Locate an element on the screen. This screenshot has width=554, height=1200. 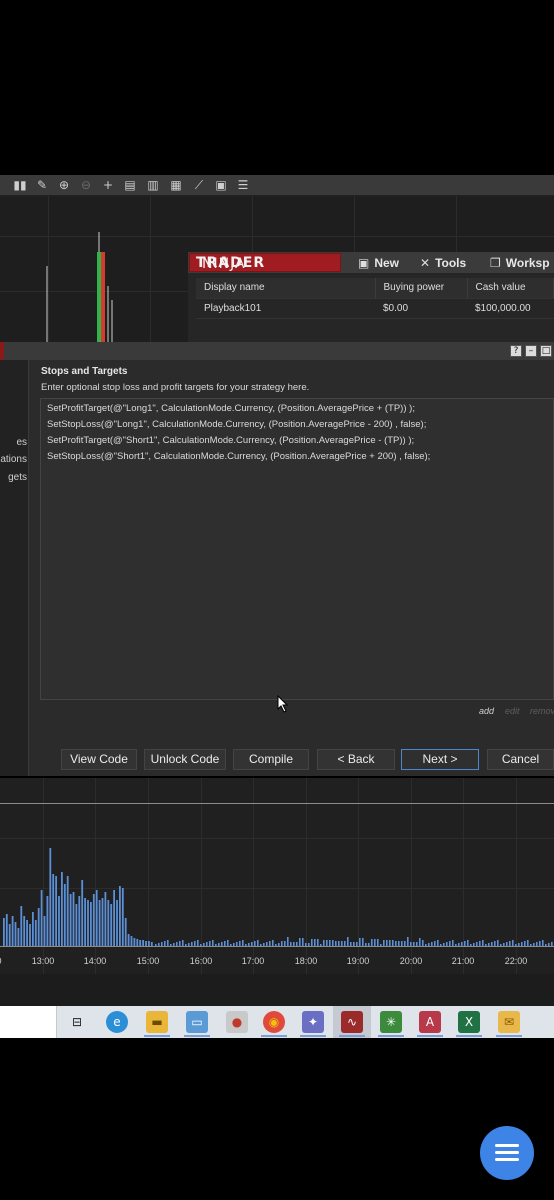
remove-link: remov is located at coordinates (542, 711).